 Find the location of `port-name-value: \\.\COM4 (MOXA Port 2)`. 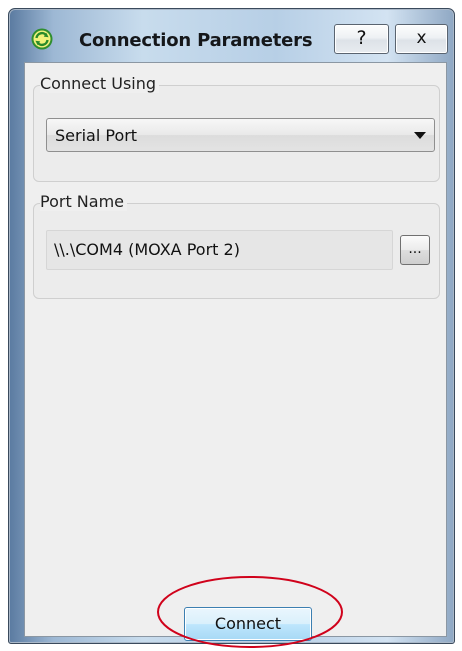

port-name-value: \\.\COM4 (MOXA Port 2) is located at coordinates (147, 249).